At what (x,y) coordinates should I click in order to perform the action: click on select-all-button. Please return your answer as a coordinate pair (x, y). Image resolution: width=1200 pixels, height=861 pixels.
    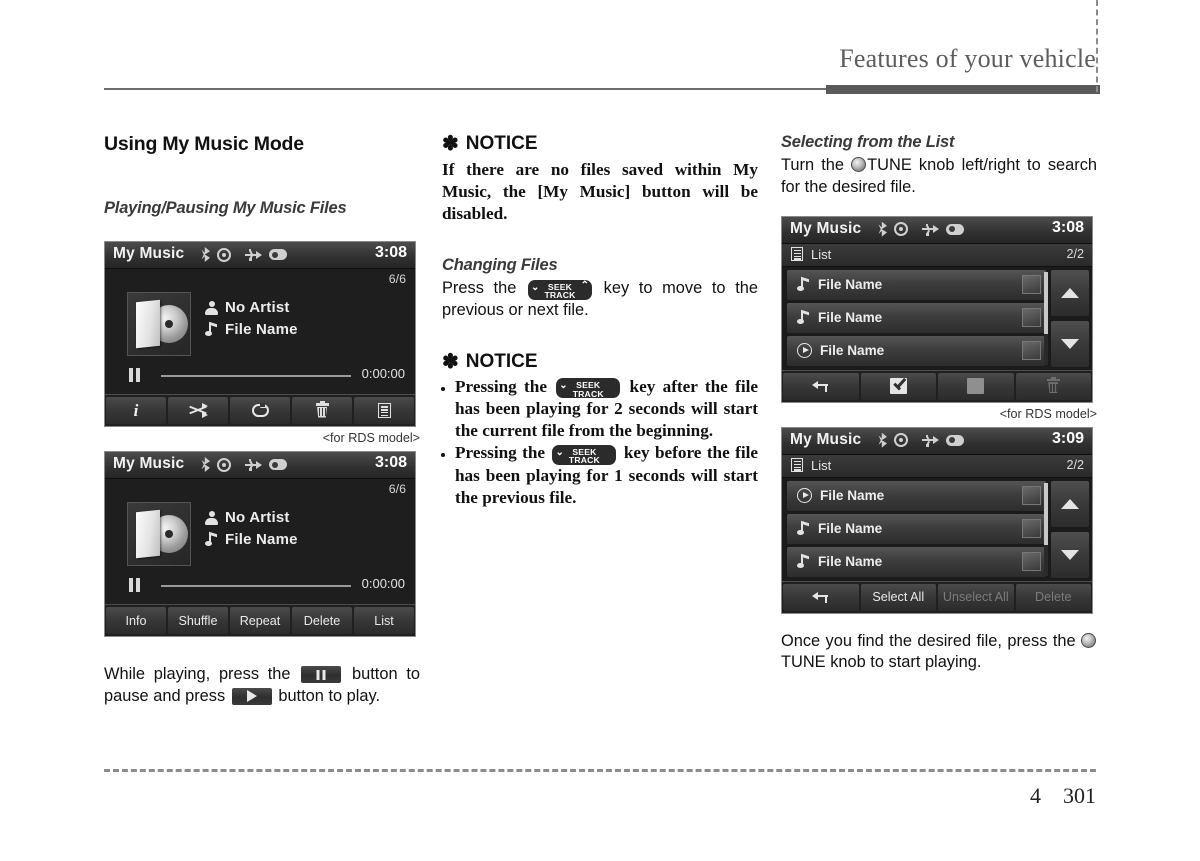
    Looking at the image, I should click on (898, 386).